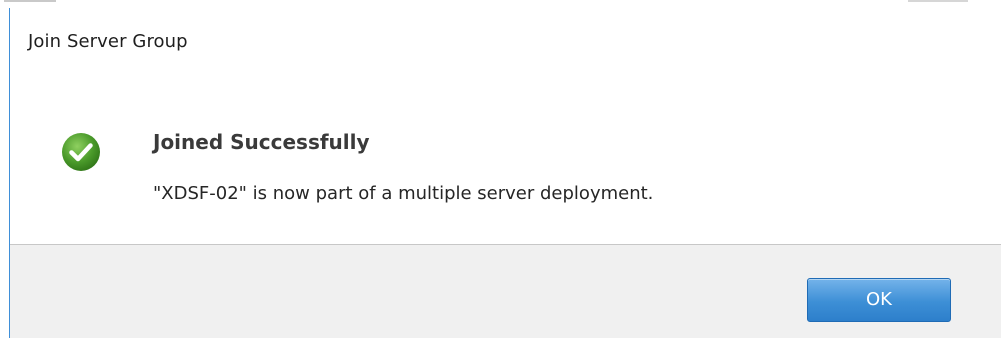 The width and height of the screenshot is (1001, 338). What do you see at coordinates (108, 41) in the screenshot?
I see `dialog-title: Join Server Group` at bounding box center [108, 41].